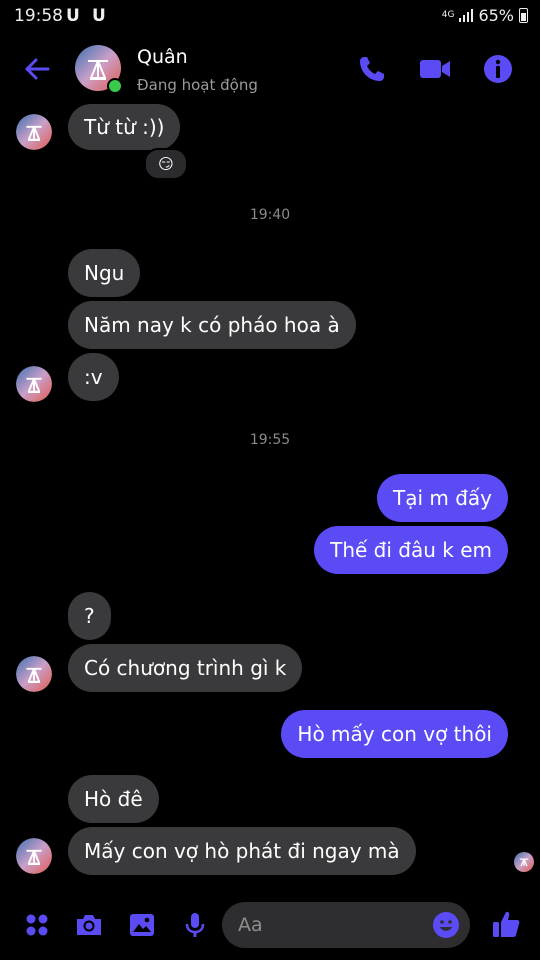 The width and height of the screenshot is (540, 960). Describe the element at coordinates (73, 16) in the screenshot. I see `notification-icon-1: U` at that location.